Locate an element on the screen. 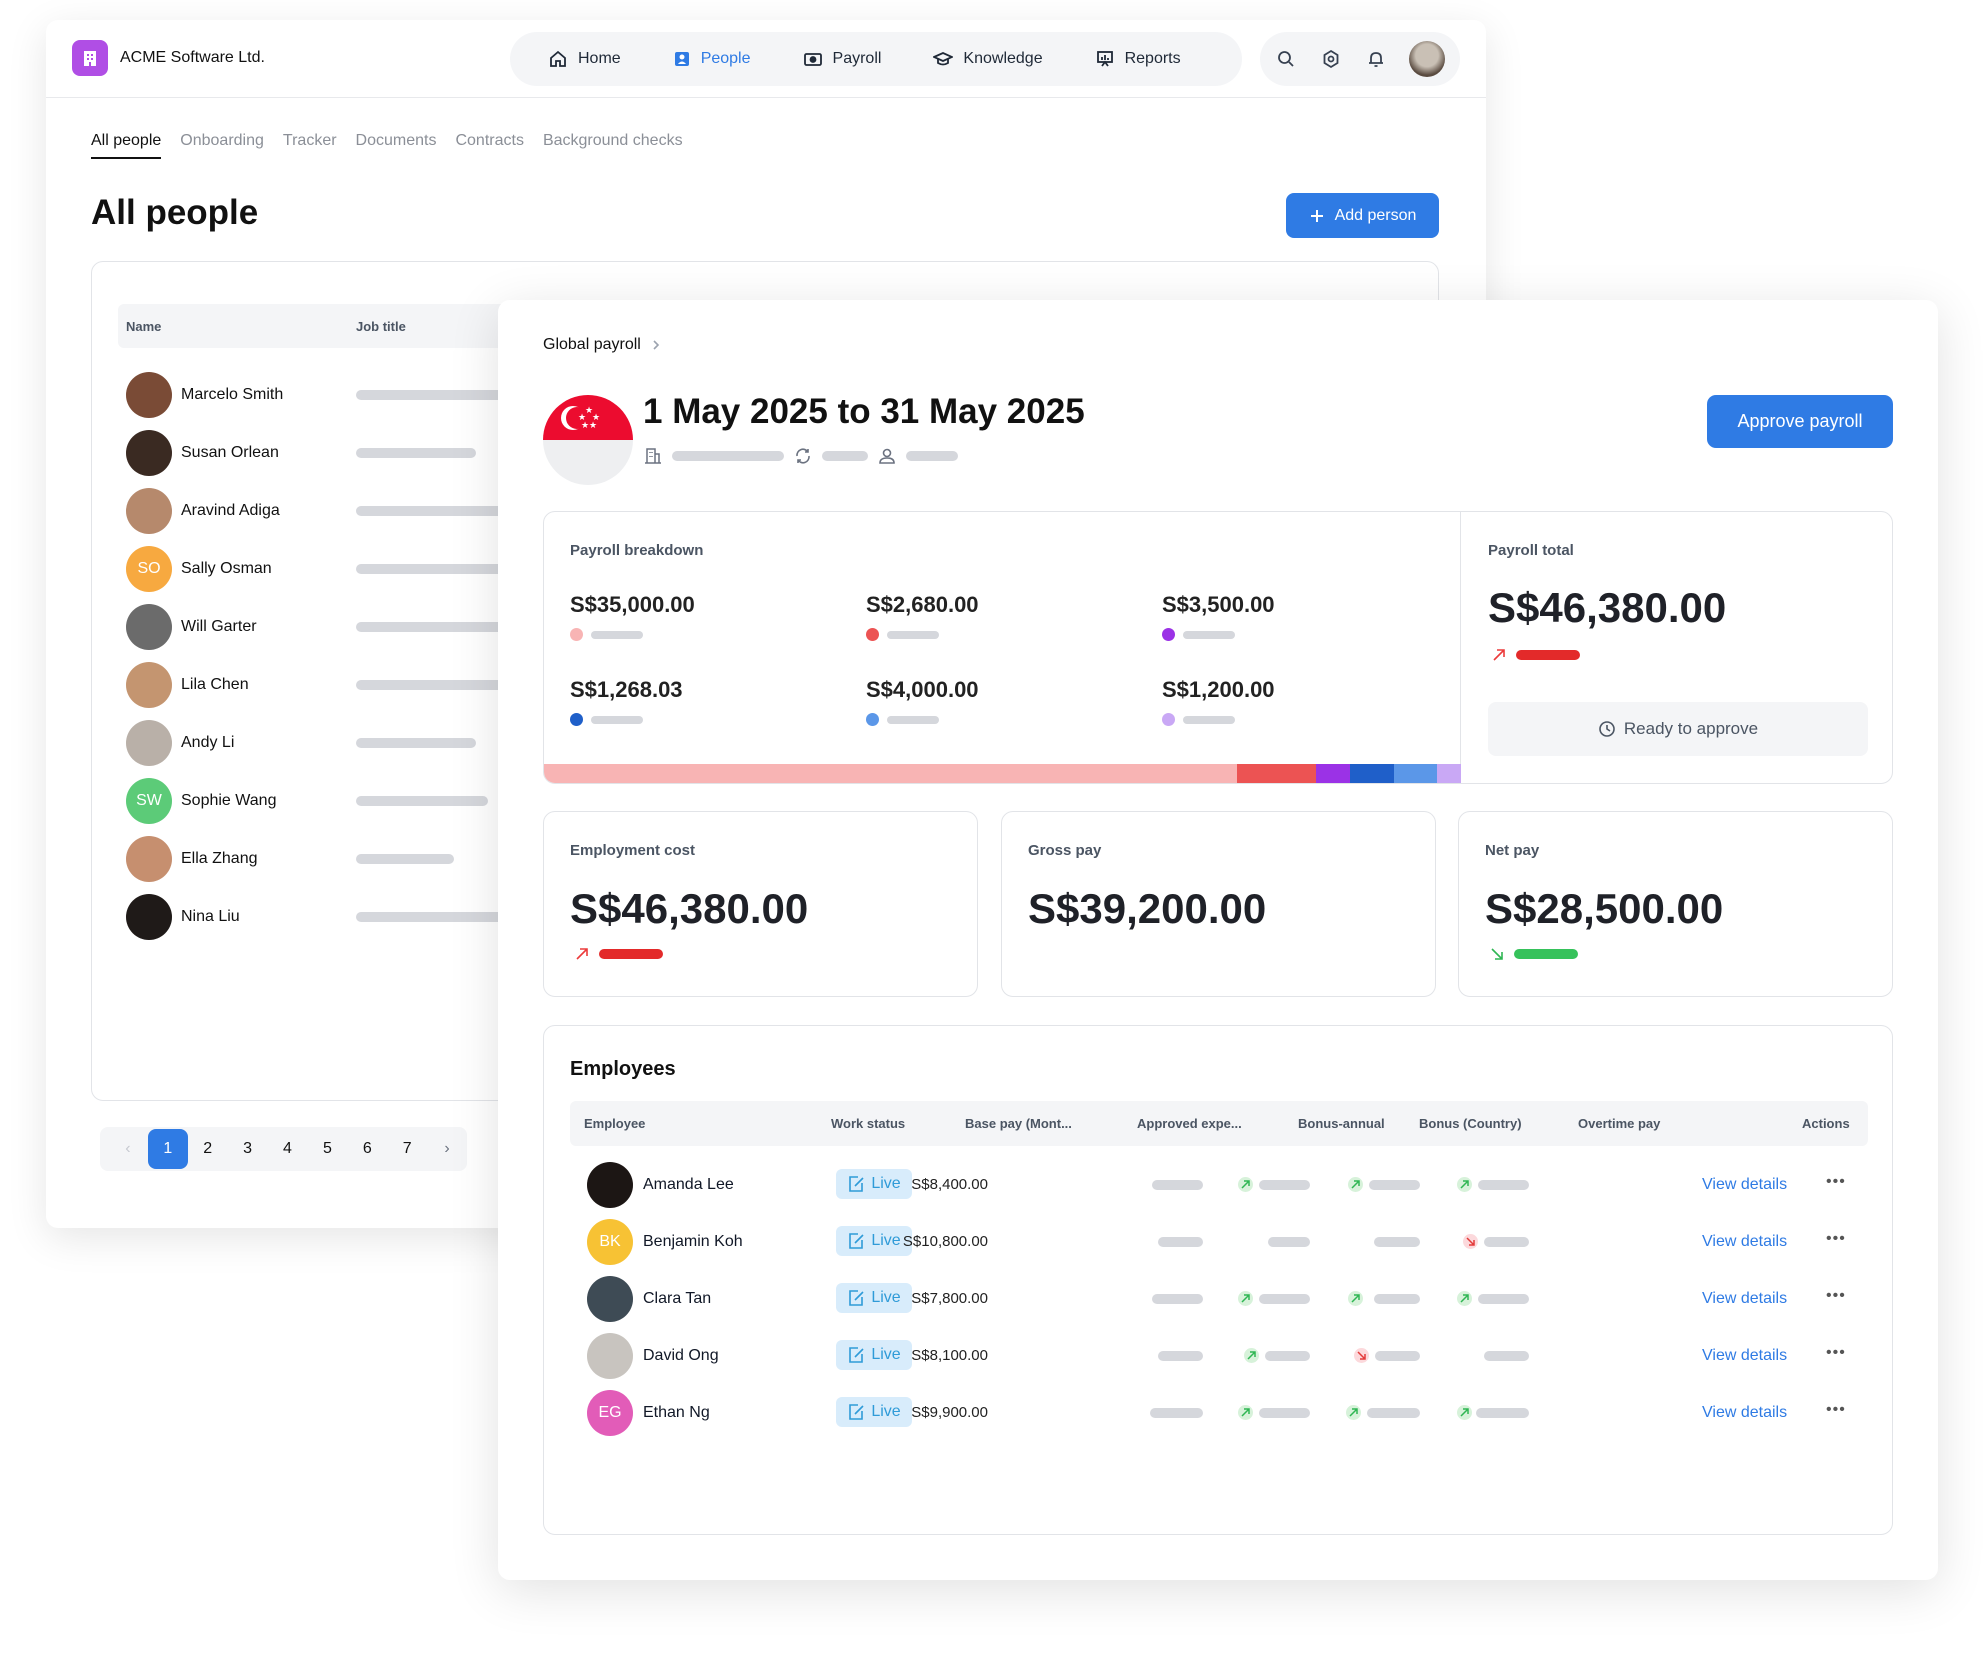 The image size is (1984, 1654). person-row: Andy Li is located at coordinates (301, 743).